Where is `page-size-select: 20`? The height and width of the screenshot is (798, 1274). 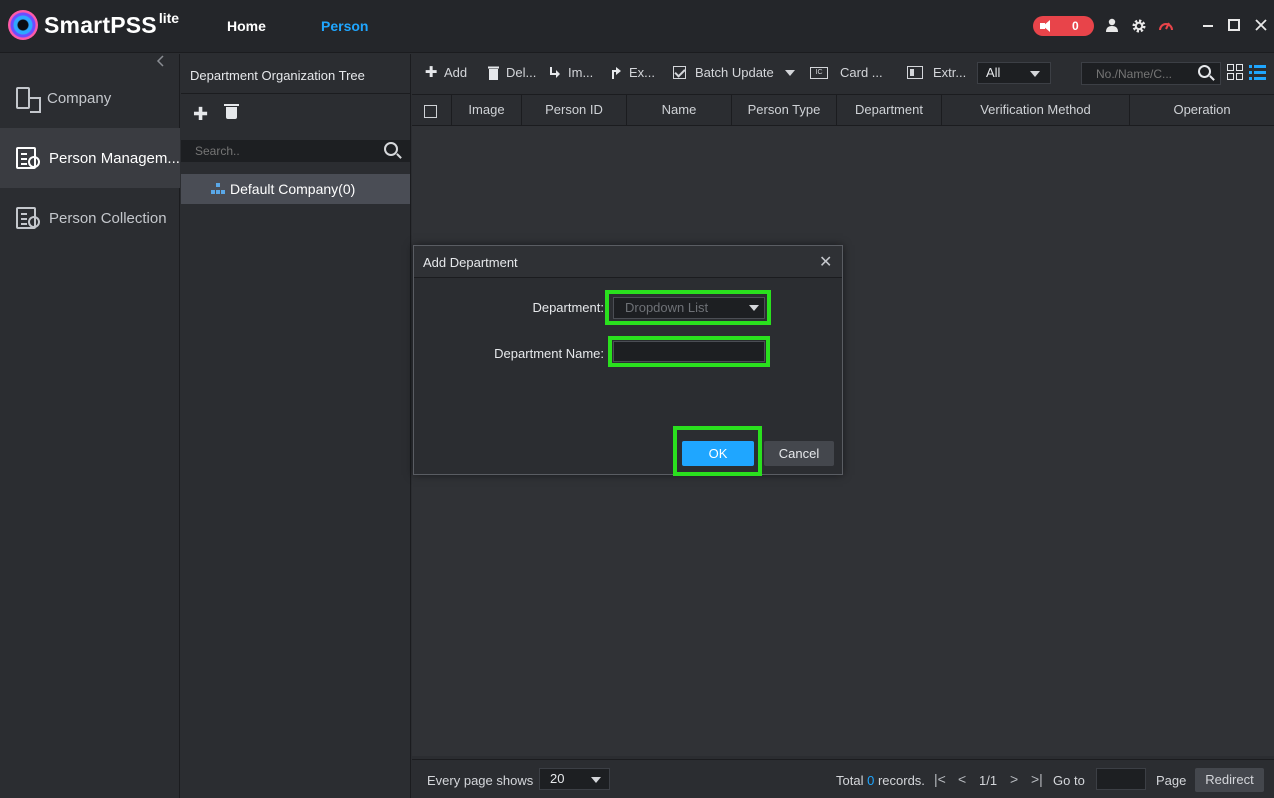
page-size-select: 20 is located at coordinates (574, 779).